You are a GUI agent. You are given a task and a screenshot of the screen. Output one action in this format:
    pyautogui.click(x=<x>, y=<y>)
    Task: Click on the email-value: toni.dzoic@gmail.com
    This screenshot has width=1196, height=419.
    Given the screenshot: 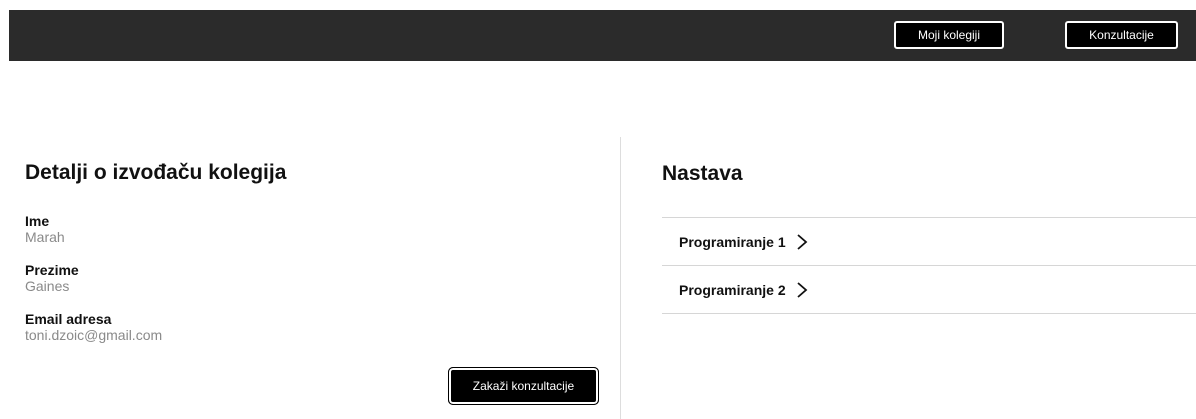 What is the action you would take?
    pyautogui.click(x=94, y=335)
    